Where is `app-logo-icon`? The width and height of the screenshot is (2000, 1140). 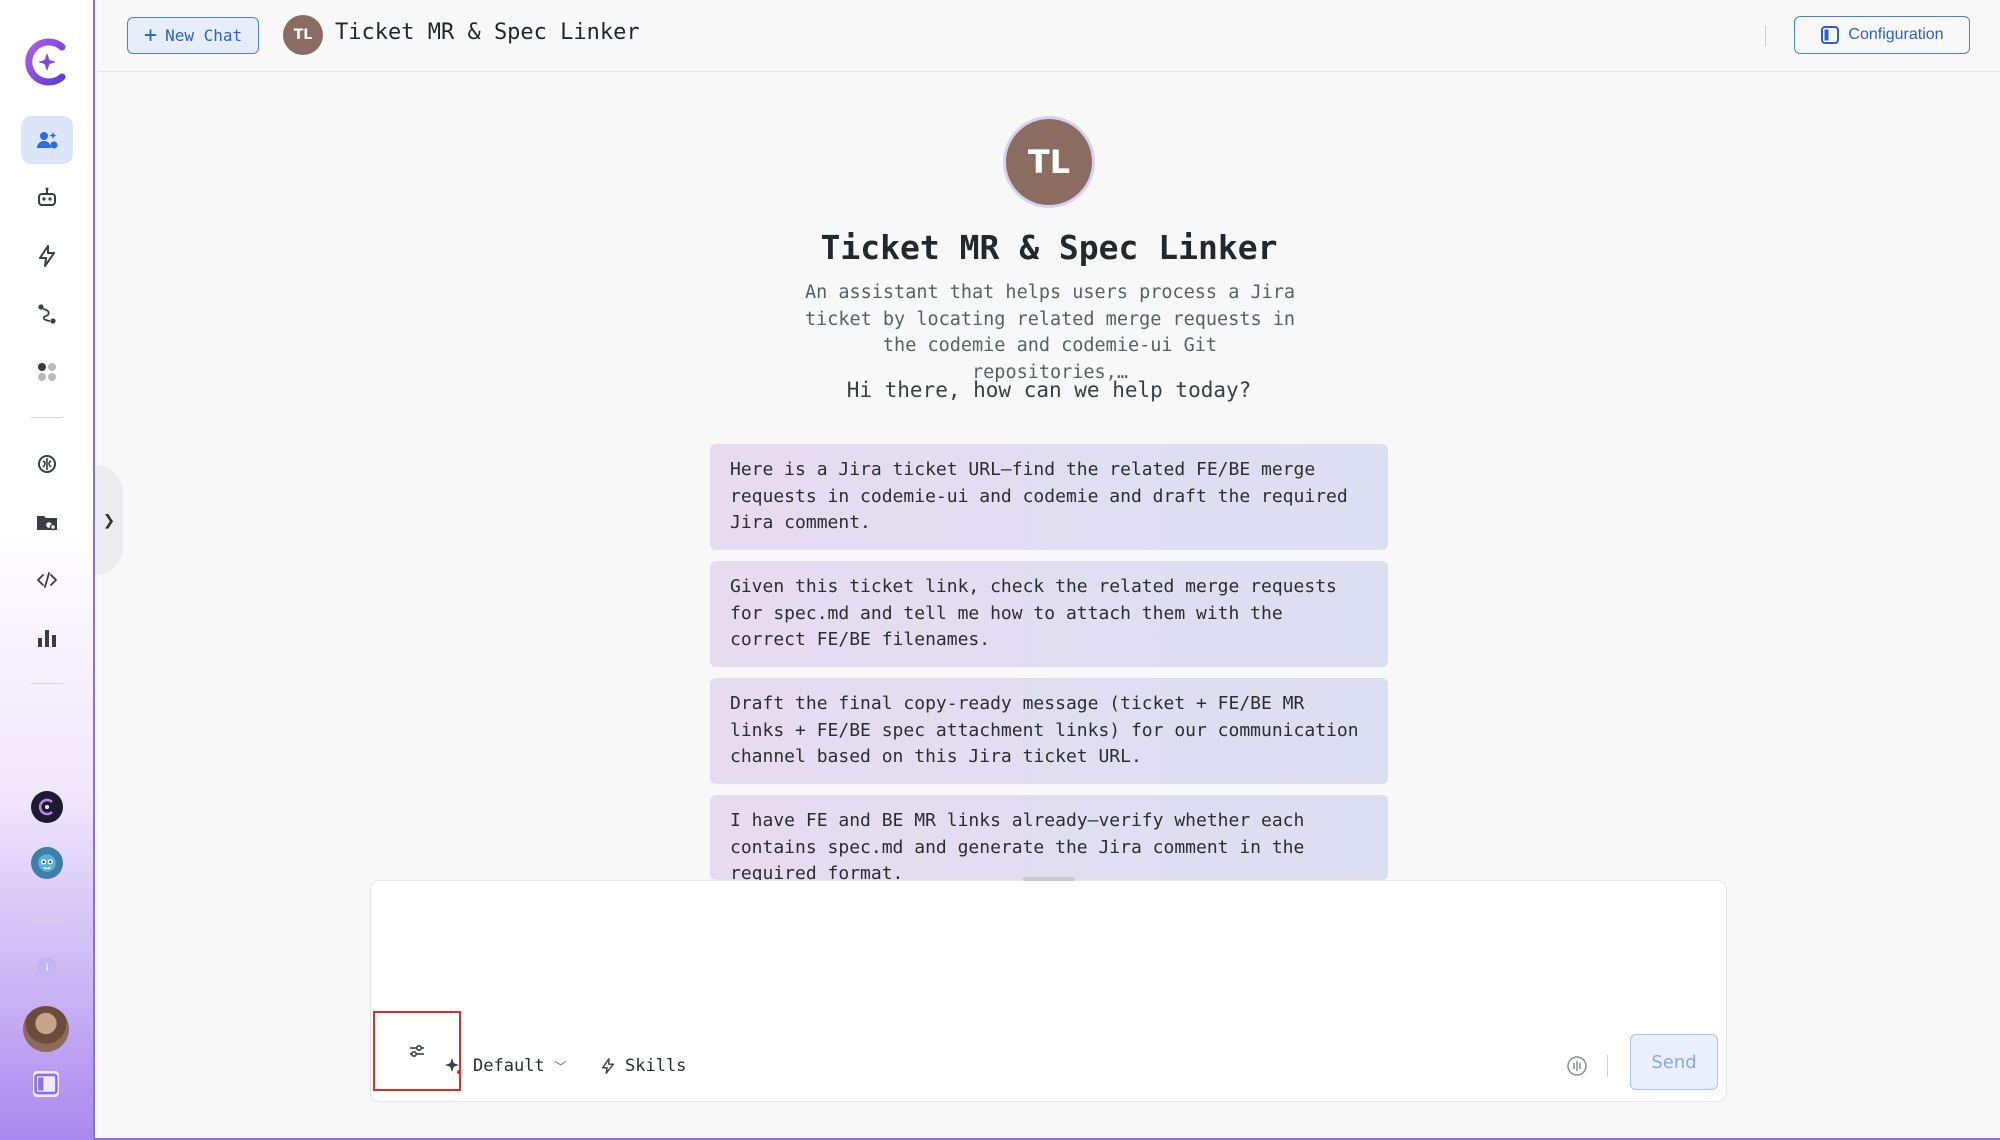 app-logo-icon is located at coordinates (47, 62).